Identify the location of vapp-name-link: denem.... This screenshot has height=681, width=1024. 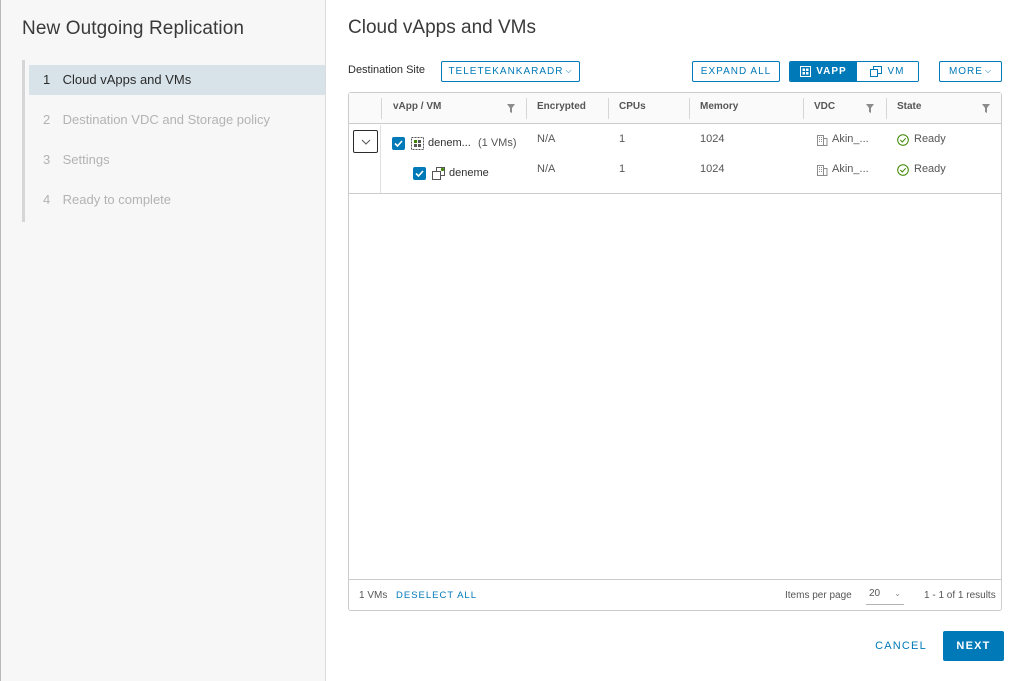
(449, 143).